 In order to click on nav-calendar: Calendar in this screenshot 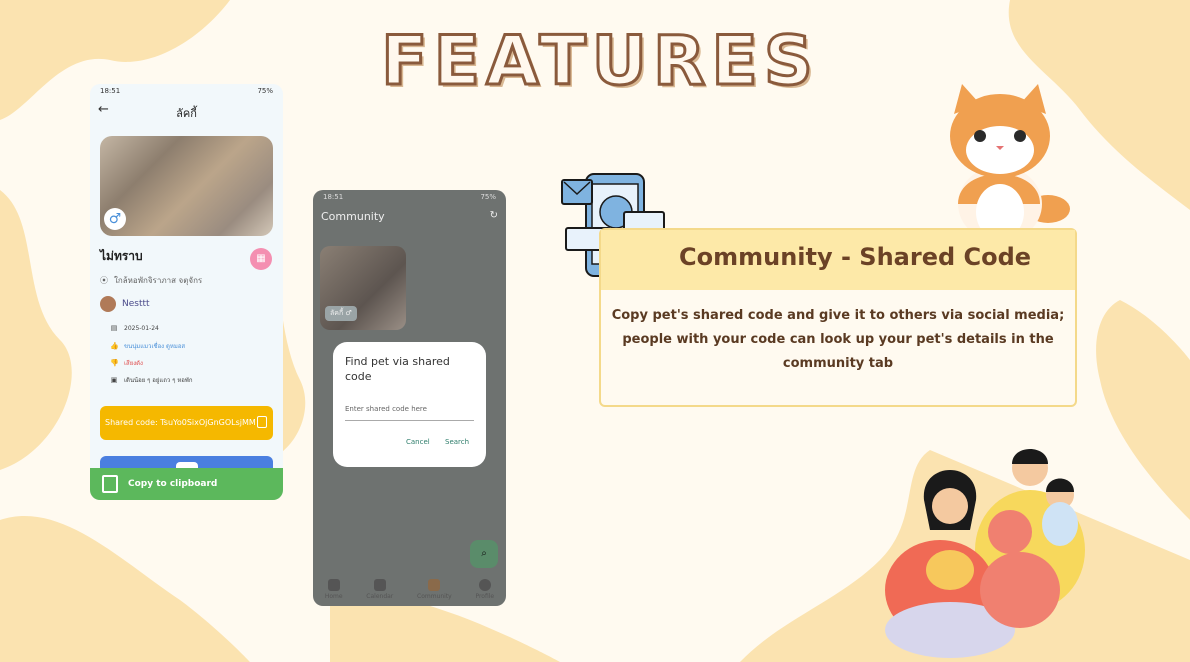, I will do `click(379, 591)`.